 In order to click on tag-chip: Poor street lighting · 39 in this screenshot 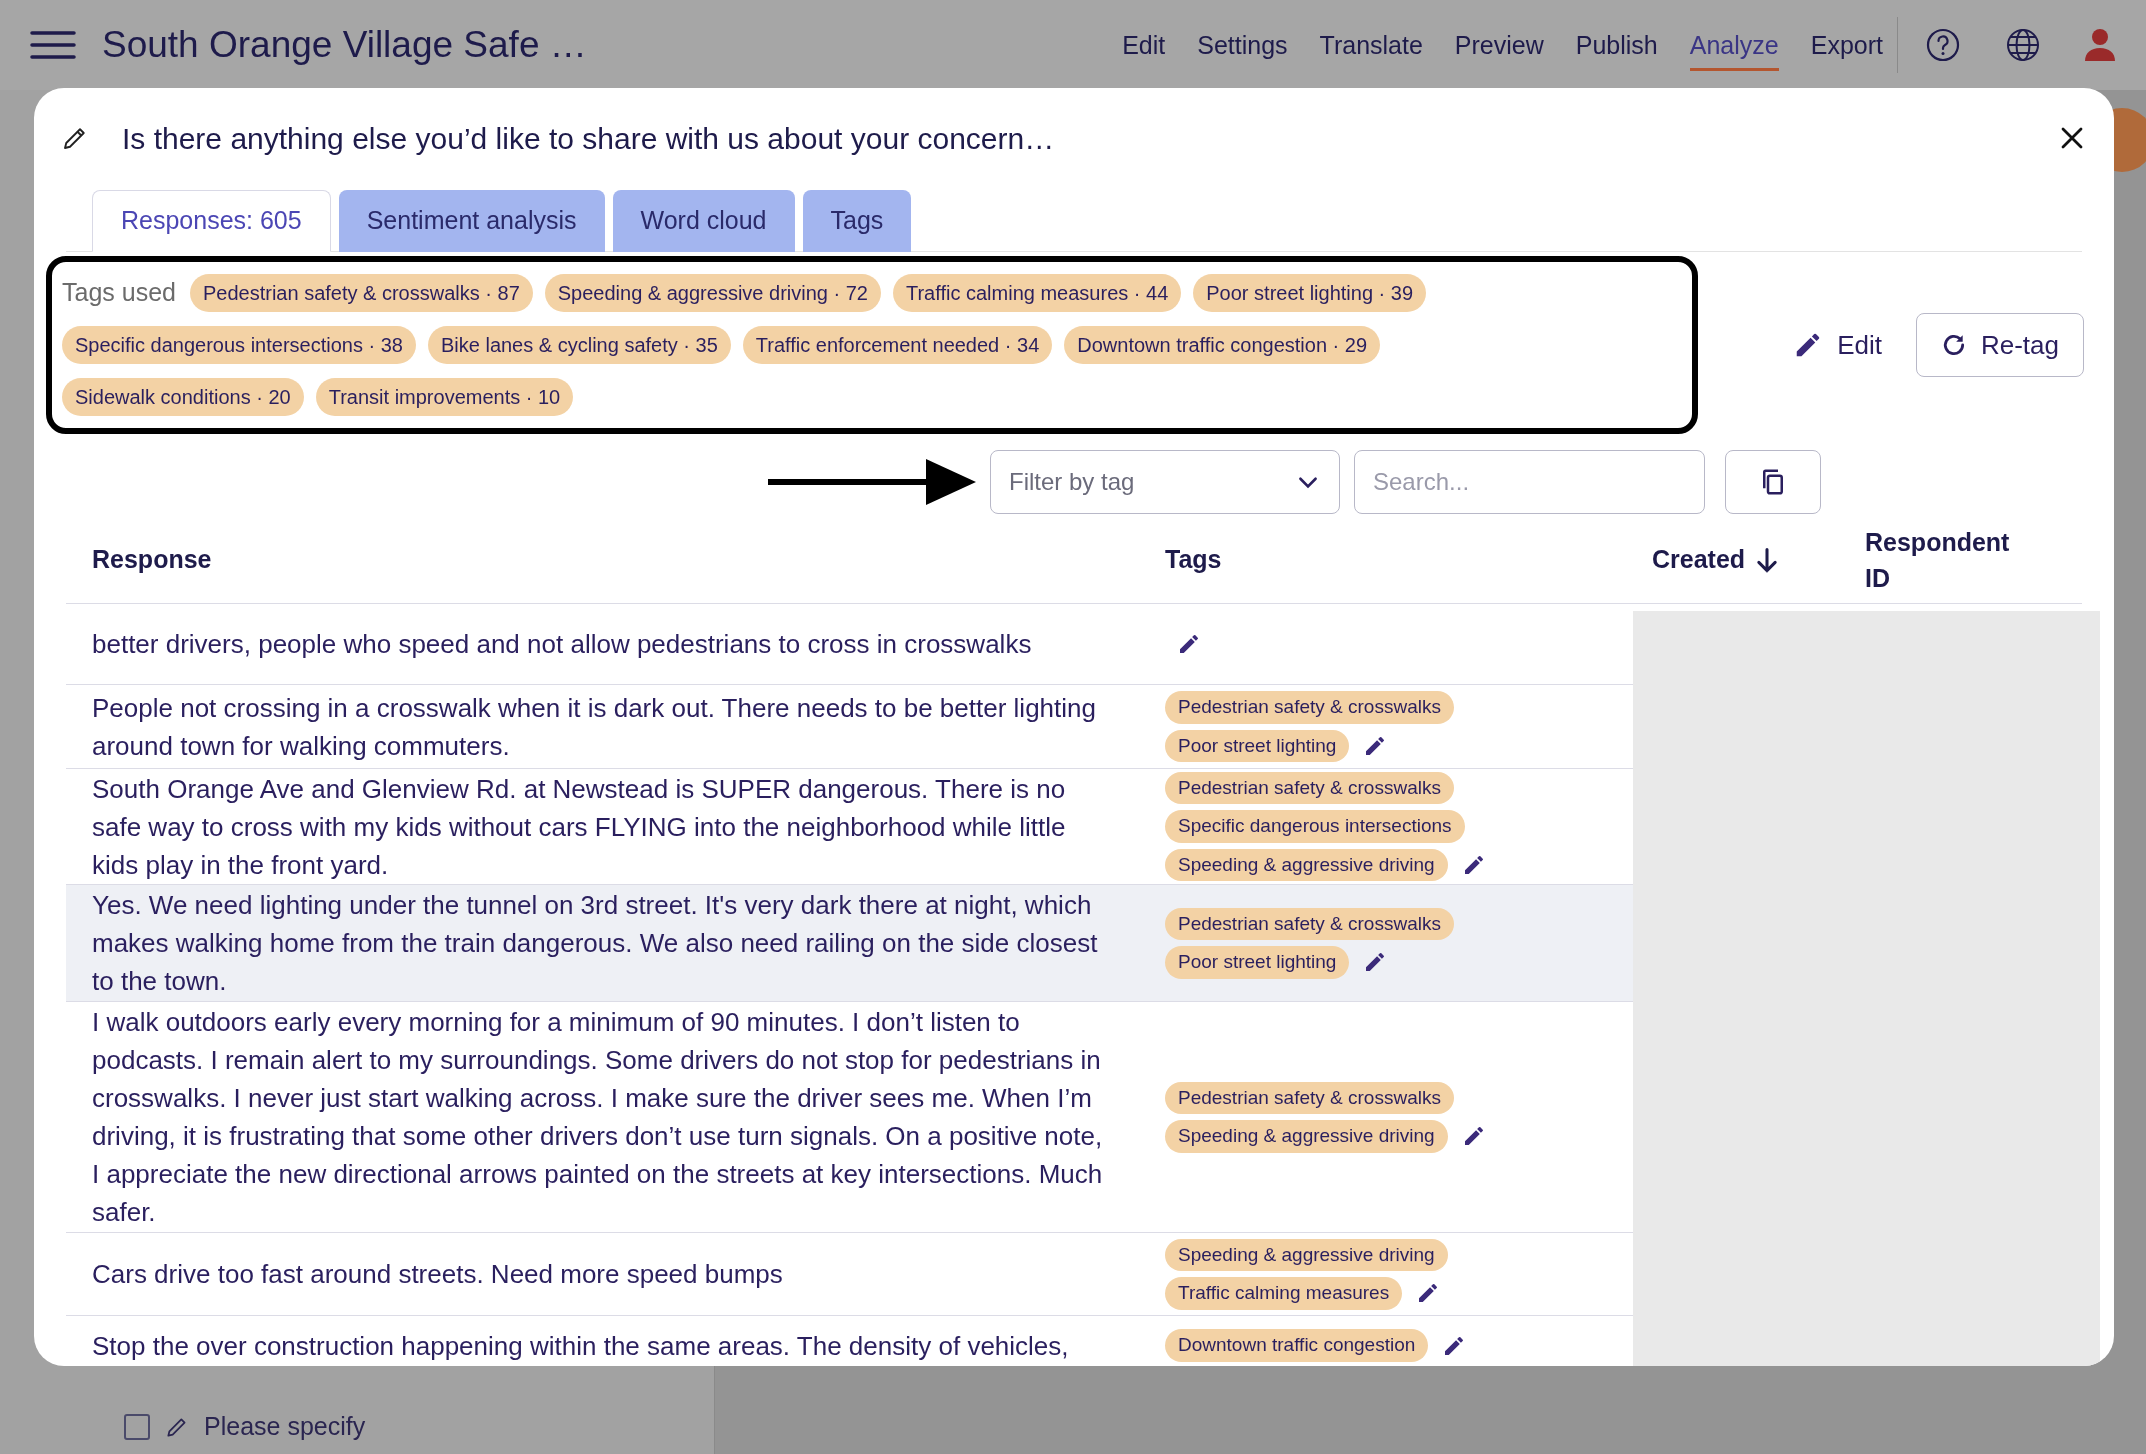, I will do `click(1310, 293)`.